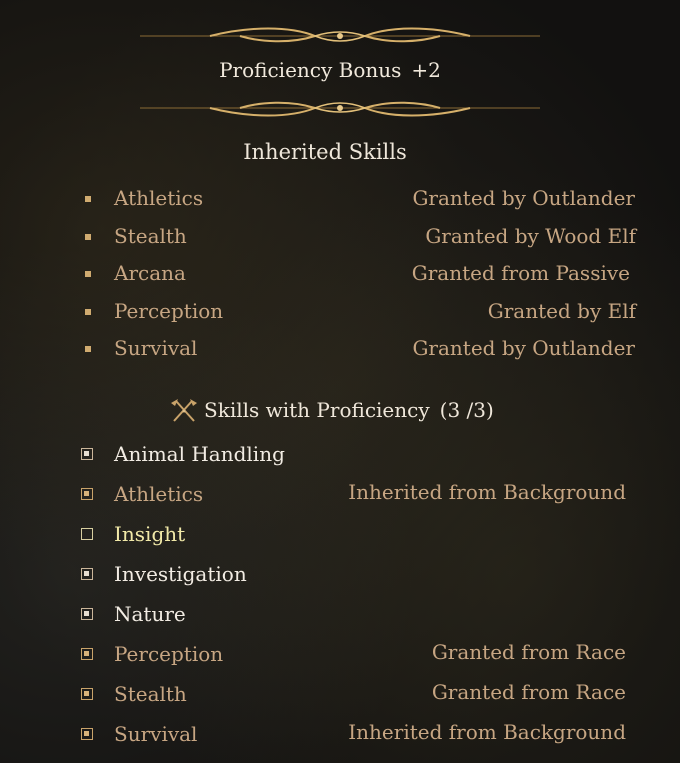  I want to click on skill-name: Stealth, so click(150, 694).